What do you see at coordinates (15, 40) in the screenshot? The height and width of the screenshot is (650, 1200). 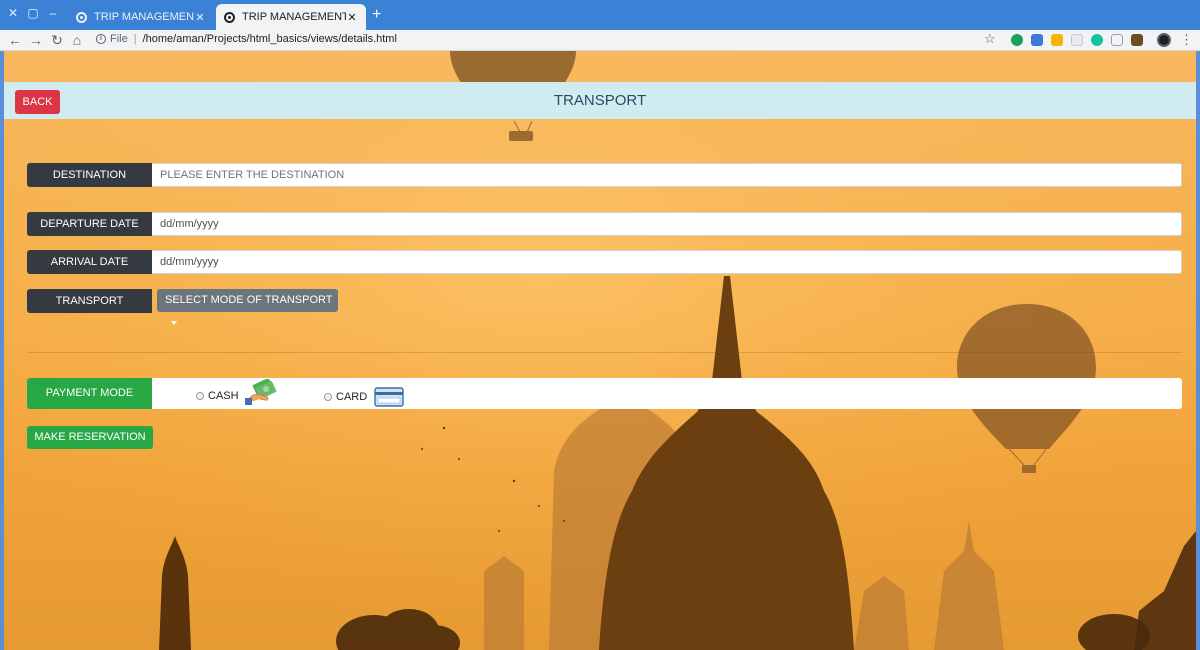 I see `back-arrow-icon: ←` at bounding box center [15, 40].